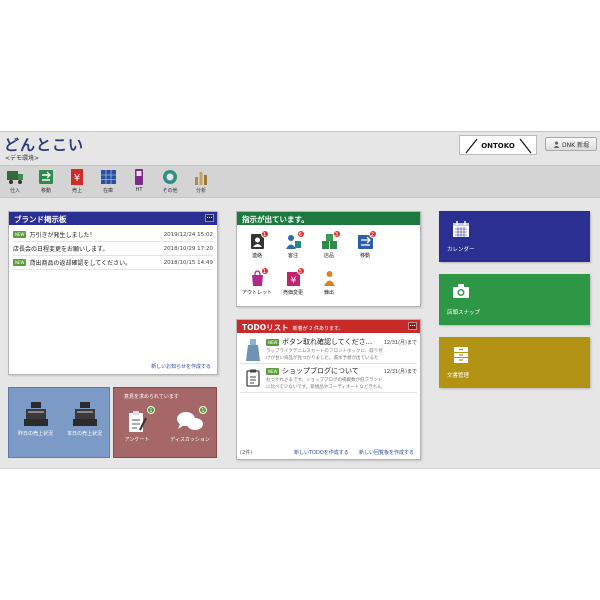 The image size is (600, 600). Describe the element at coordinates (364, 256) in the screenshot. I see `instruction-label: 移動` at that location.